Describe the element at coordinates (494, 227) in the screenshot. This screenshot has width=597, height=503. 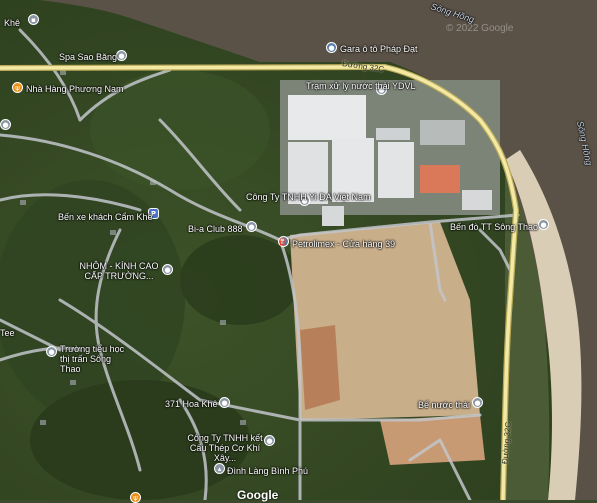
I see `place-label: Bến đò TT Sông Thao` at that location.